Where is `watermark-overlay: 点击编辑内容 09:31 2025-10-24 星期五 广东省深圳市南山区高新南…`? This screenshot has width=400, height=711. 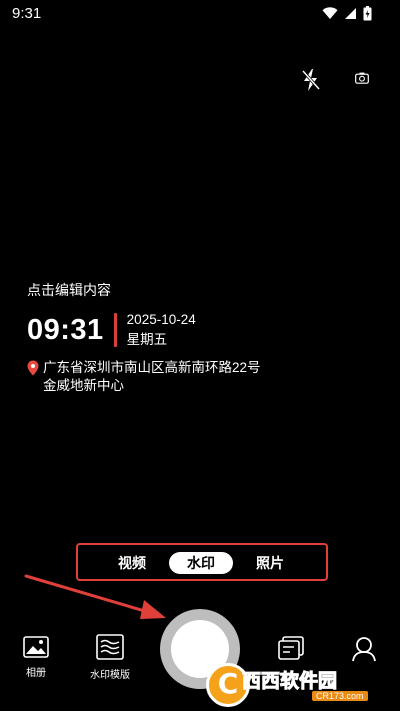 watermark-overlay: 点击编辑内容 09:31 2025-10-24 星期五 广东省深圳市南山区高新南… is located at coordinates (177, 337).